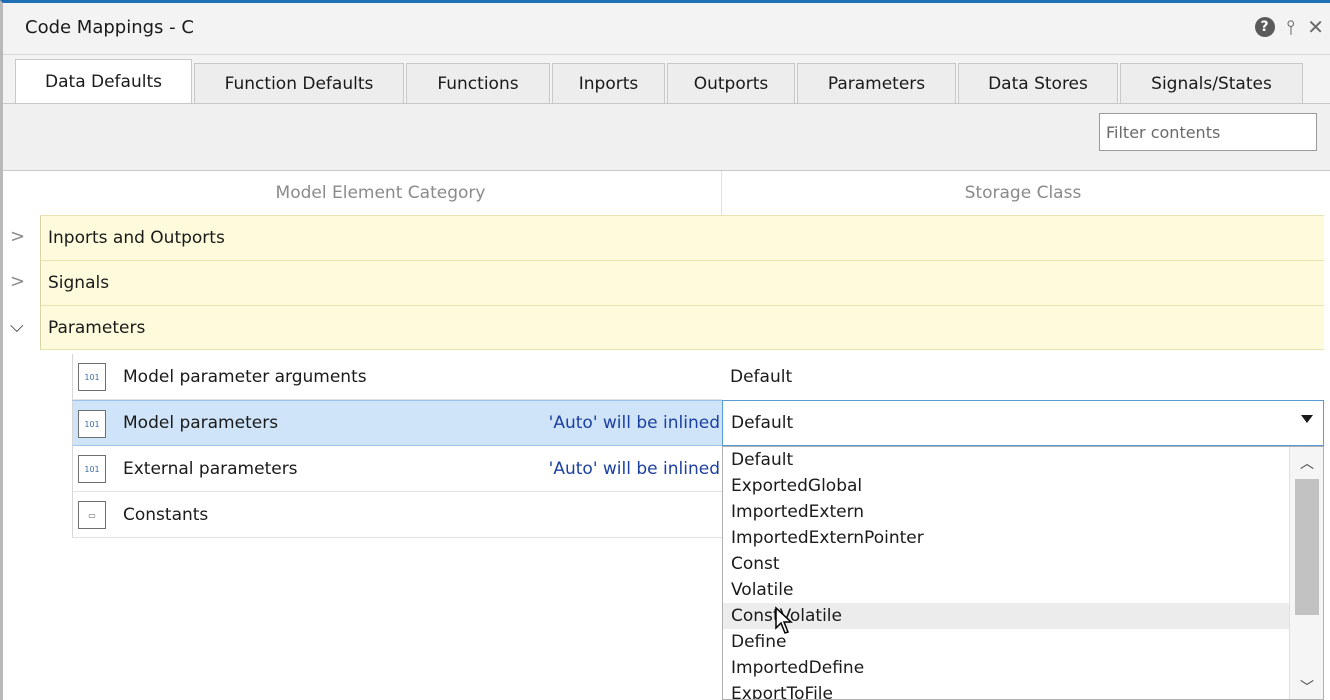 Image resolution: width=1330 pixels, height=700 pixels. Describe the element at coordinates (1023, 423) in the screenshot. I see `storage-class-dropdown: Default` at that location.